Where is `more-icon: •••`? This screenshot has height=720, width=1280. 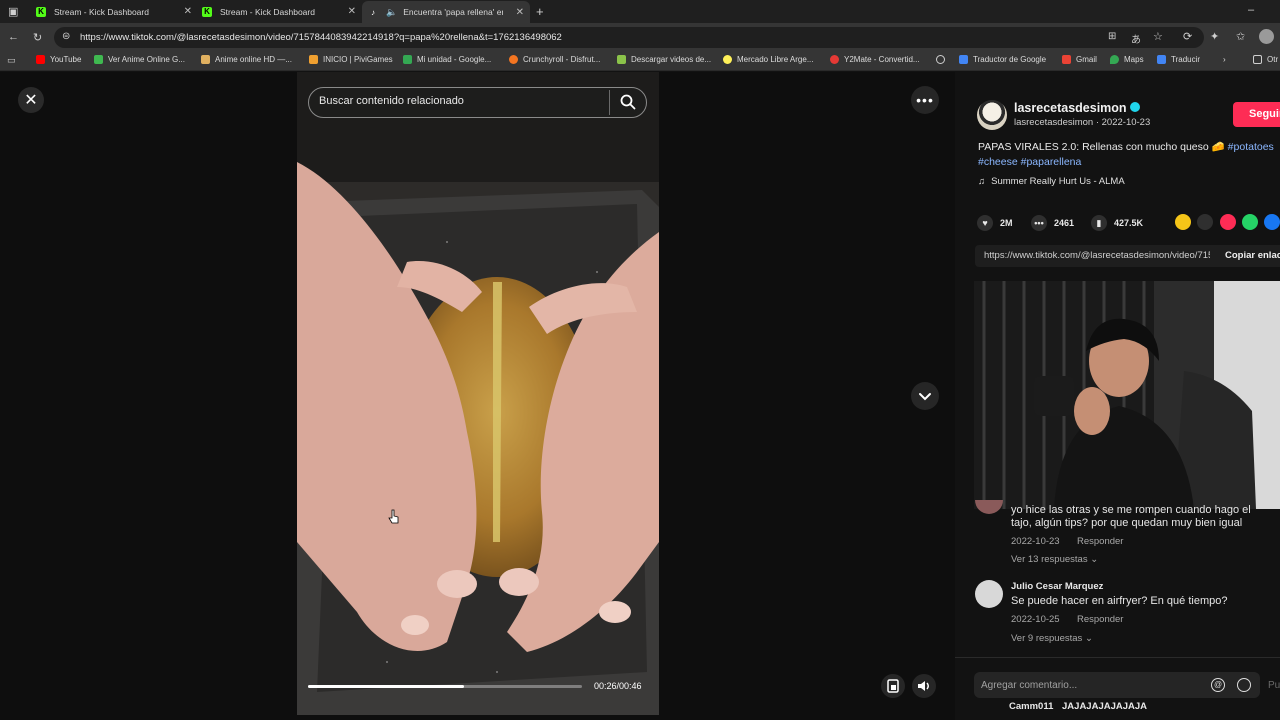
more-icon: ••• is located at coordinates (925, 100).